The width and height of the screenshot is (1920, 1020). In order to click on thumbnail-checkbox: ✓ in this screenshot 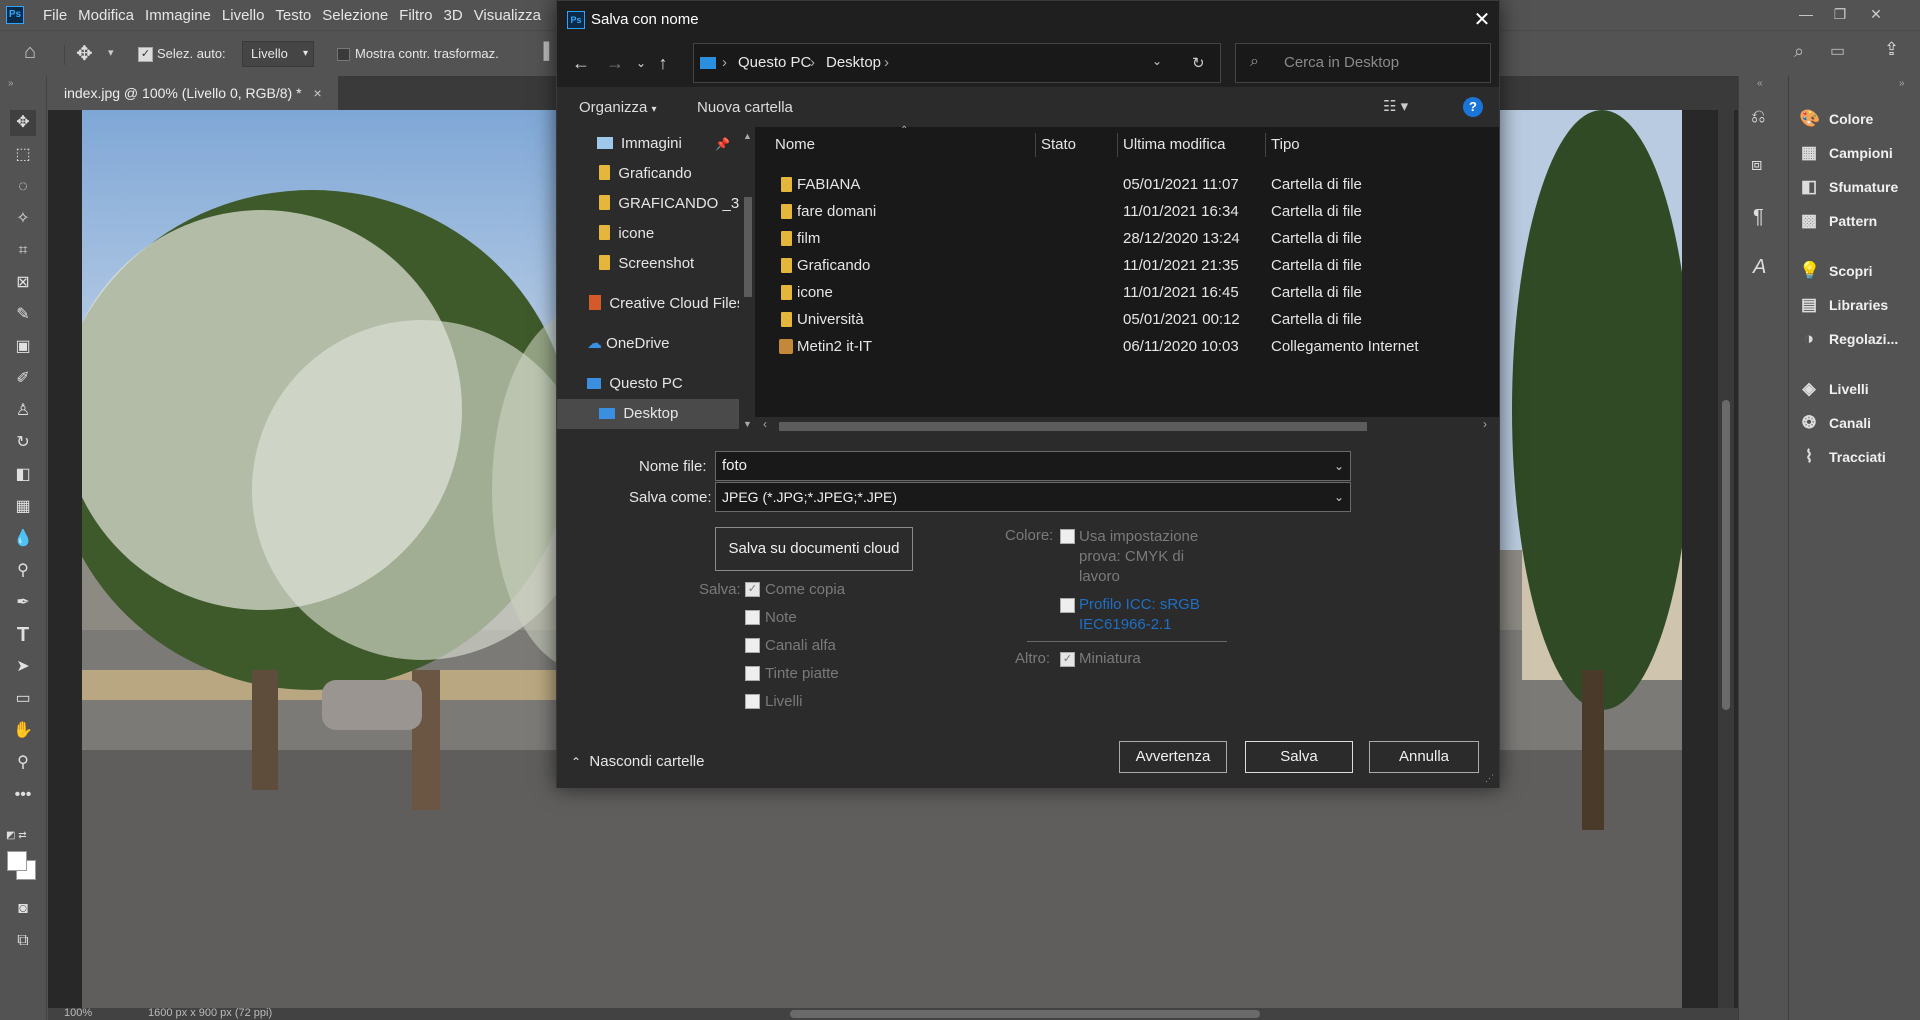, I will do `click(1067, 659)`.